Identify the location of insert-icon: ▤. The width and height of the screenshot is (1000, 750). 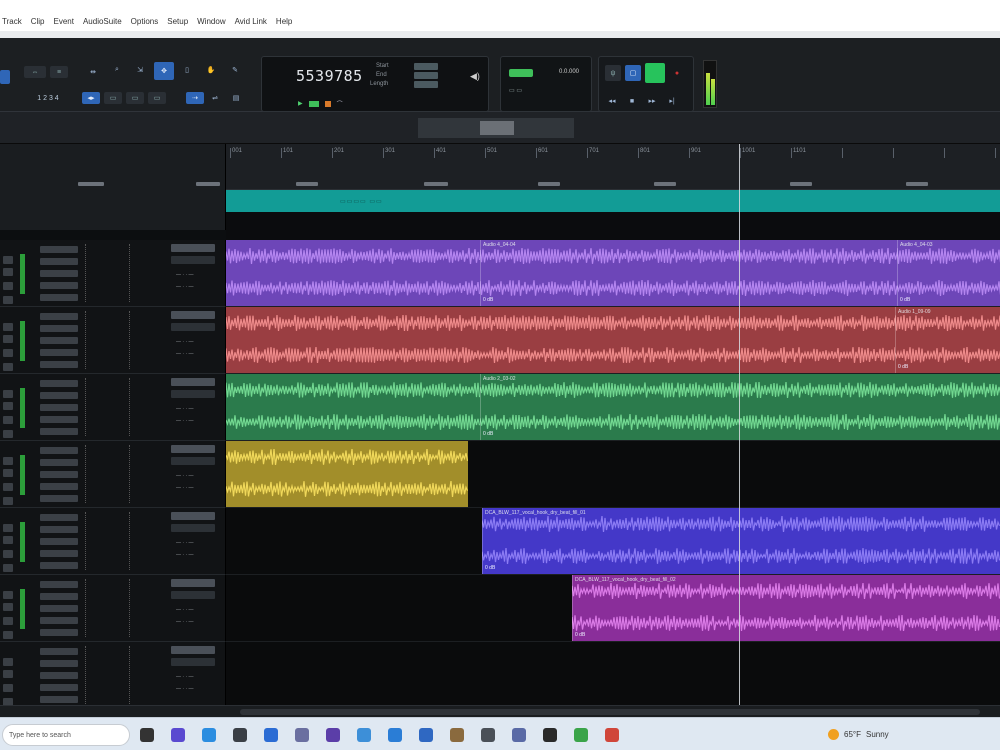
(236, 98).